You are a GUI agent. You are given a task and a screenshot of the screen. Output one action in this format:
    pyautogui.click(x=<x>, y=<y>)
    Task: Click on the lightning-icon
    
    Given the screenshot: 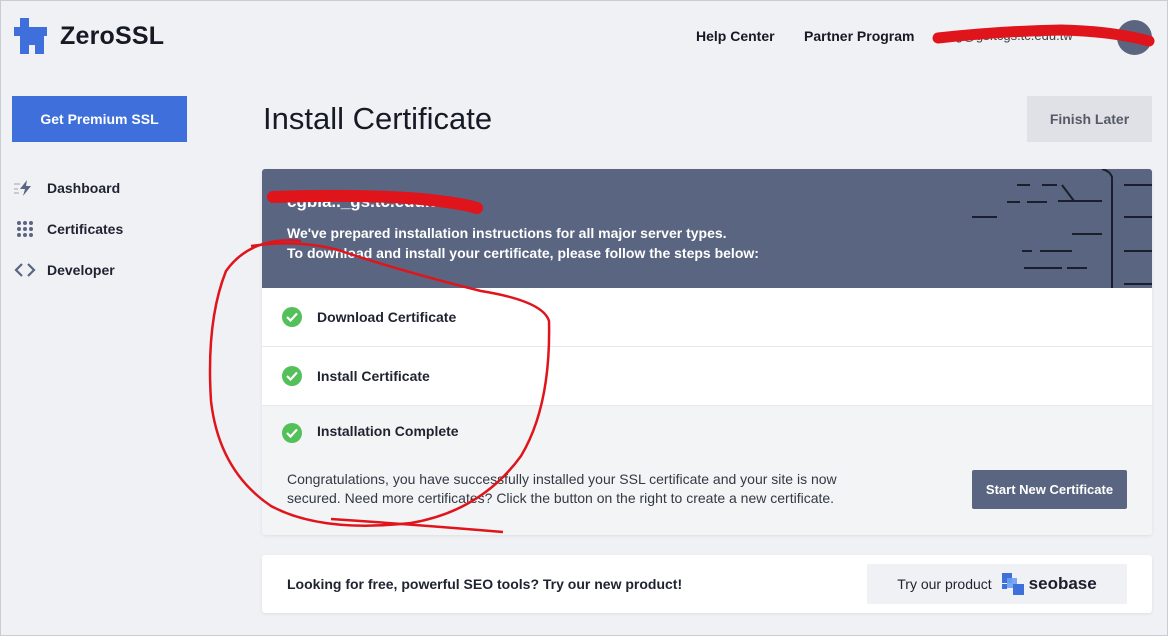 What is the action you would take?
    pyautogui.click(x=25, y=188)
    